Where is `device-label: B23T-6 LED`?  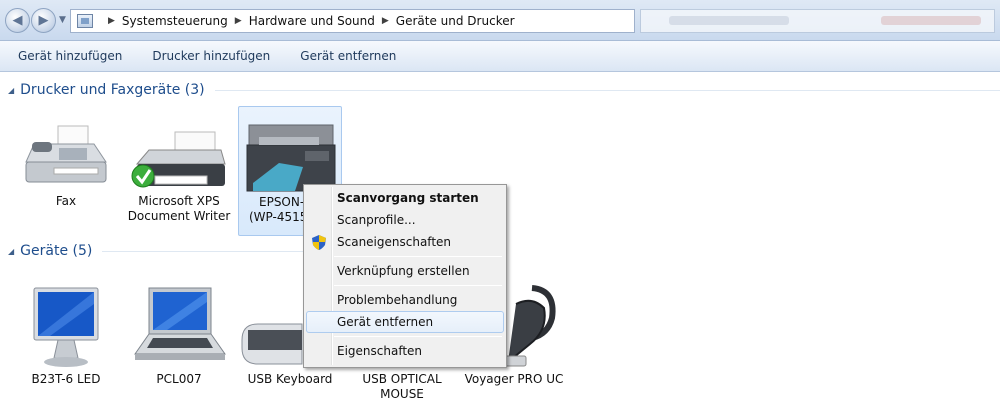
device-label: B23T-6 LED is located at coordinates (66, 379).